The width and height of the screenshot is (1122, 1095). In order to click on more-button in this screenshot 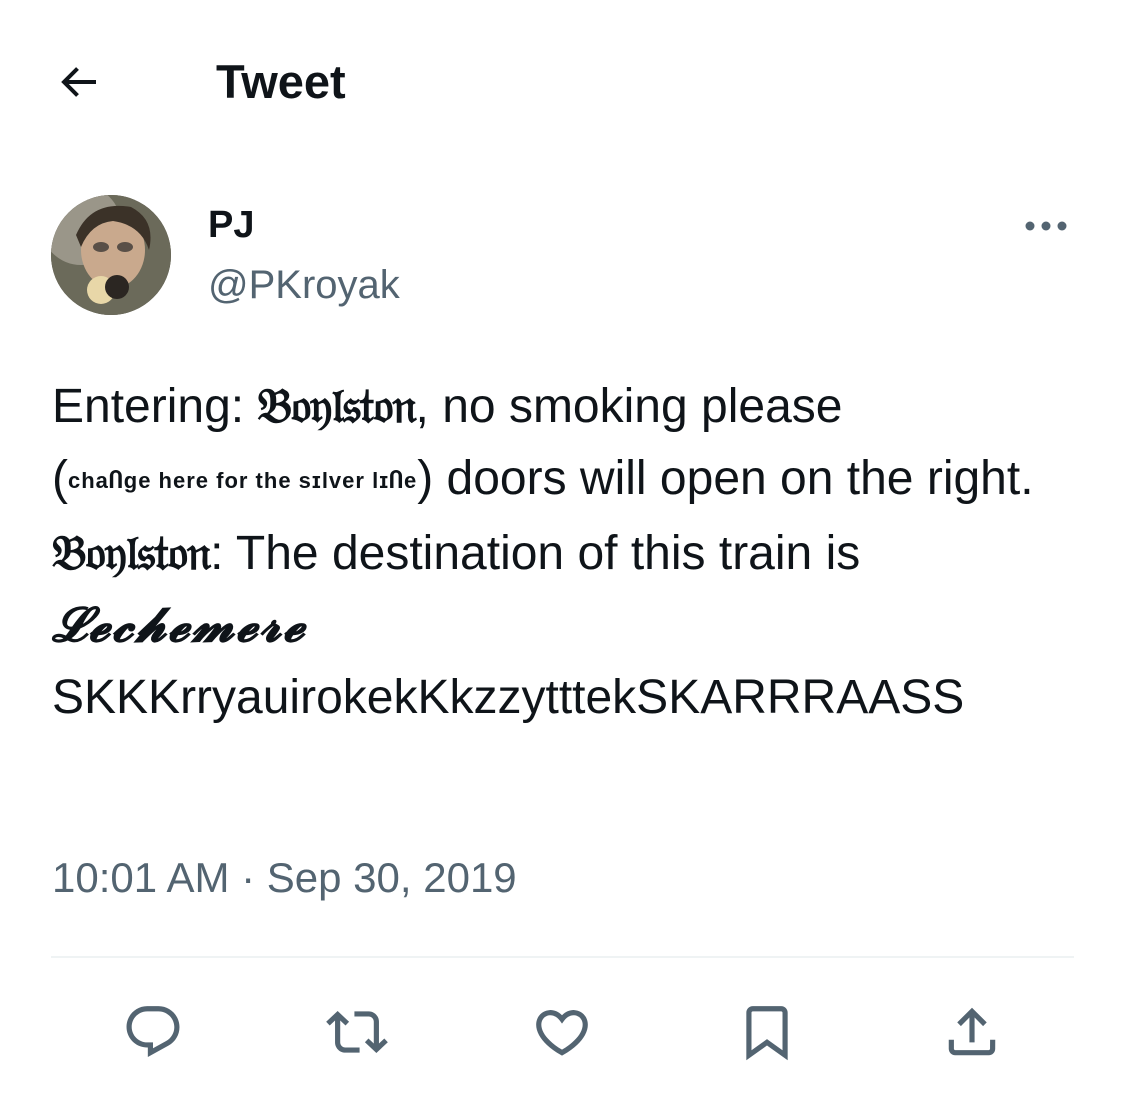, I will do `click(1046, 226)`.